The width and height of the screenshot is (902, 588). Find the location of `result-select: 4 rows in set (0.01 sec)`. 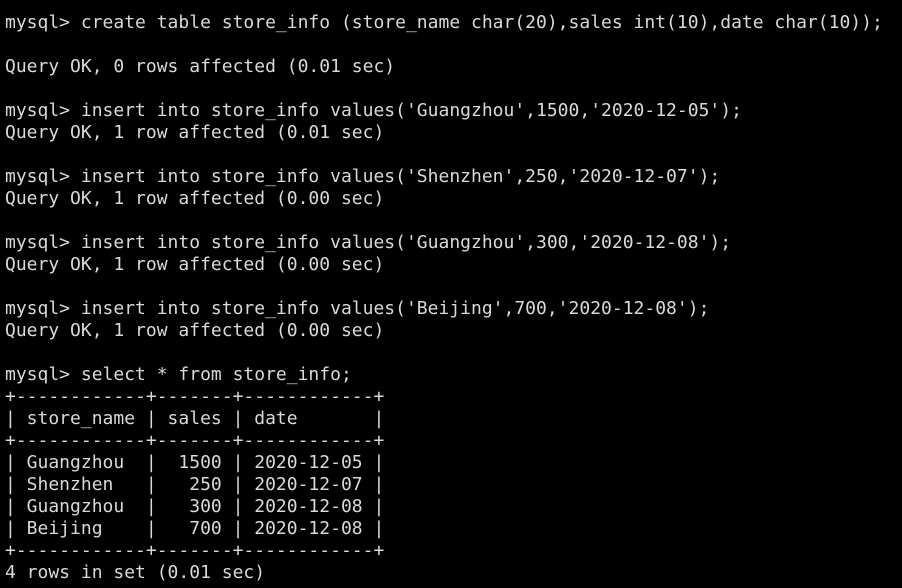

result-select: 4 rows in set (0.01 sec) is located at coordinates (135, 572).